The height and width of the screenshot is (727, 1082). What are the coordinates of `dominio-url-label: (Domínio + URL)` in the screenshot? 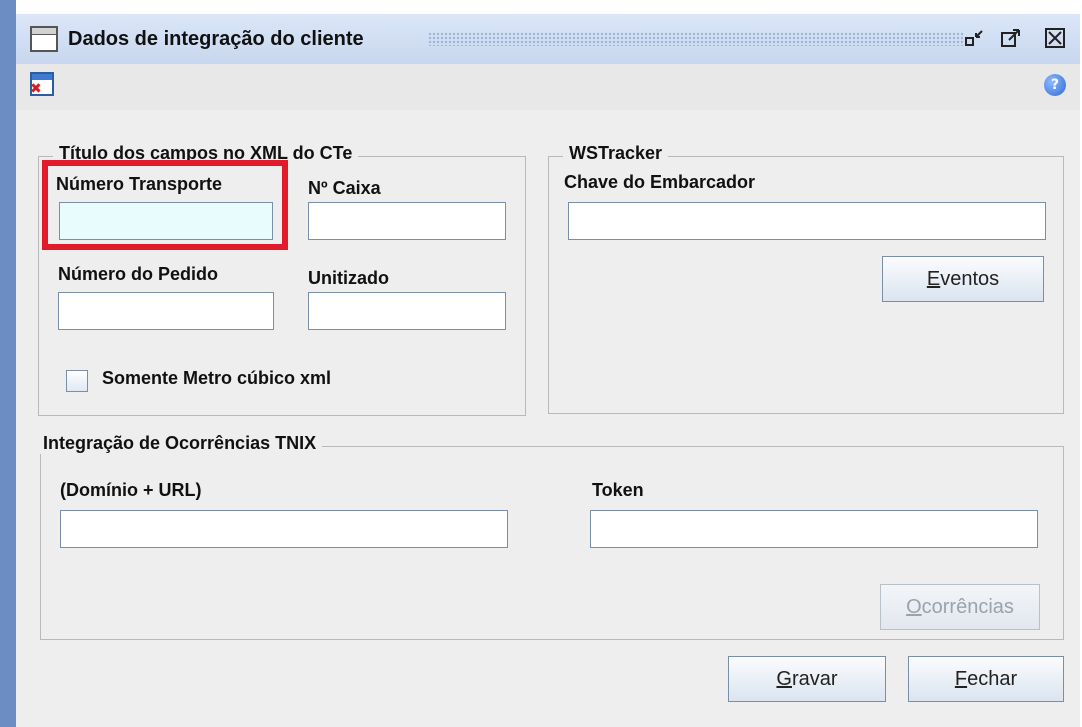 It's located at (131, 490).